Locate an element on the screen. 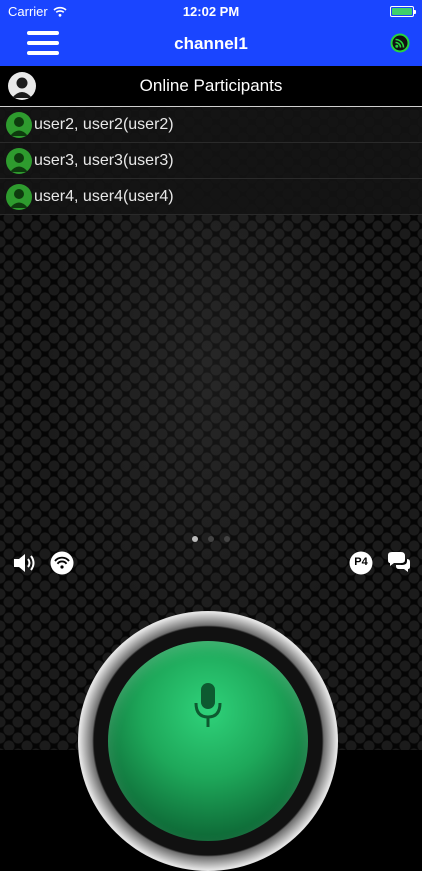 The image size is (422, 871). signal-icon is located at coordinates (400, 43).